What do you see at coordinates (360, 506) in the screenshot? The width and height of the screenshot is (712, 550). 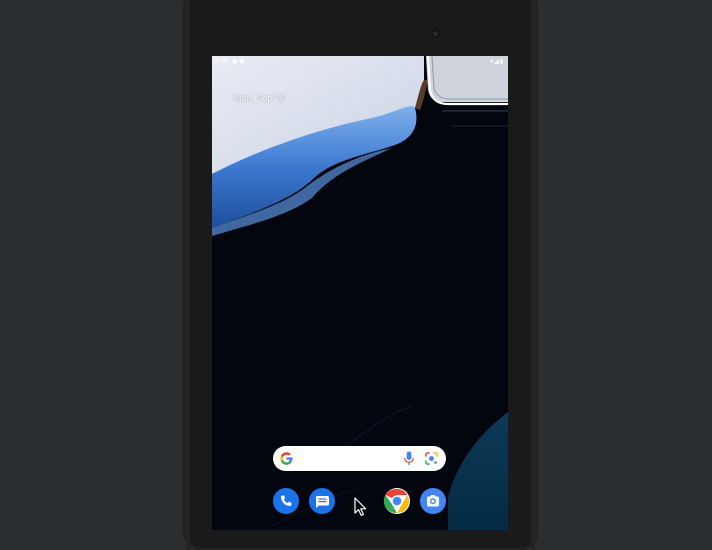 I see `mouse-pointer-icon` at bounding box center [360, 506].